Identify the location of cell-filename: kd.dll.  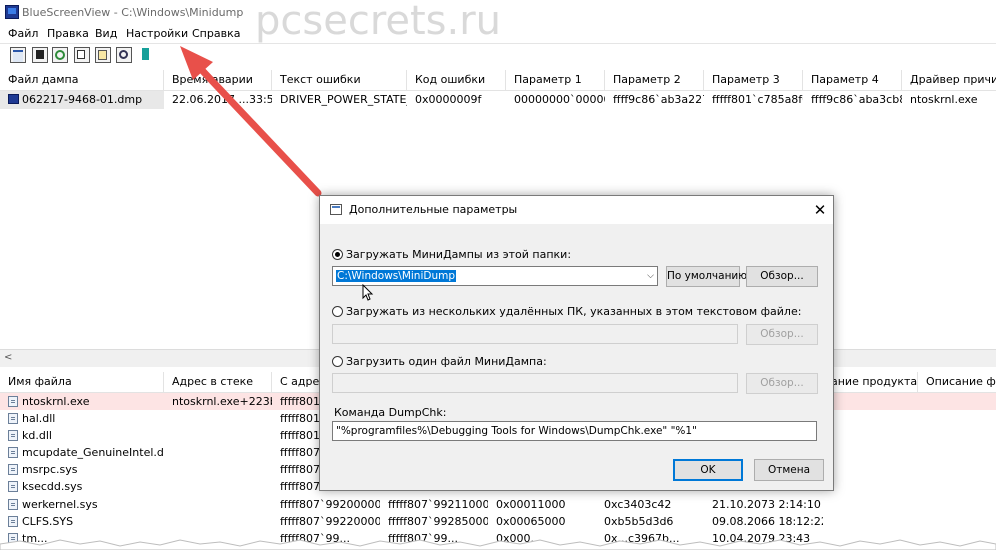
(37, 435).